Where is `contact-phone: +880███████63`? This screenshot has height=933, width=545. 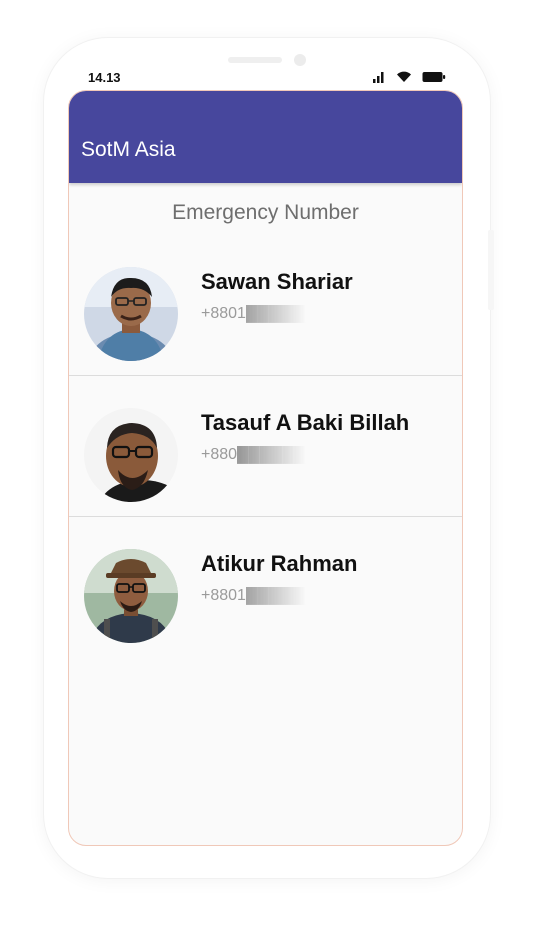
contact-phone: +880███████63 is located at coordinates (271, 455).